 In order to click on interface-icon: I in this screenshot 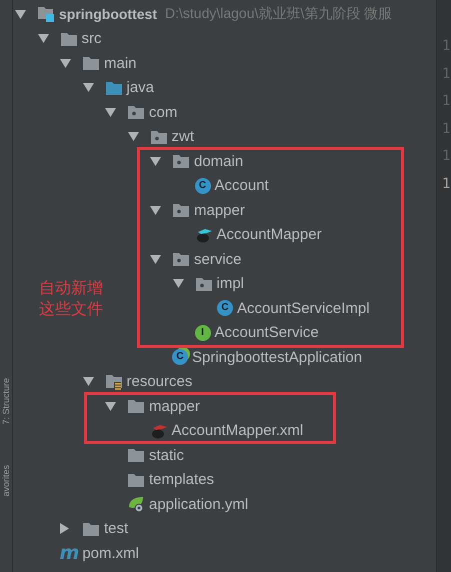, I will do `click(202, 332)`.